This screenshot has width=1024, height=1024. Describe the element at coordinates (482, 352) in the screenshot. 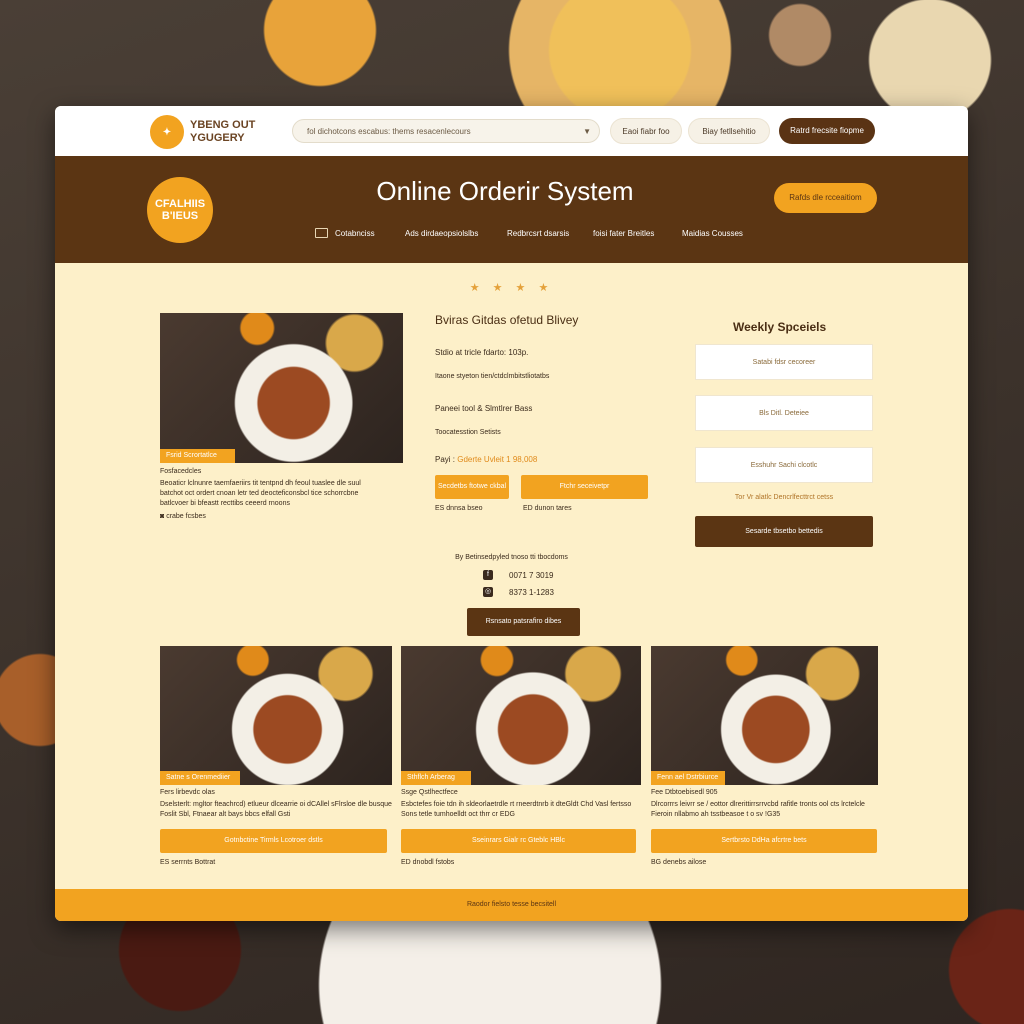

I see `featured-detail-1: Stdio at tricle fdarto: 103p.` at that location.